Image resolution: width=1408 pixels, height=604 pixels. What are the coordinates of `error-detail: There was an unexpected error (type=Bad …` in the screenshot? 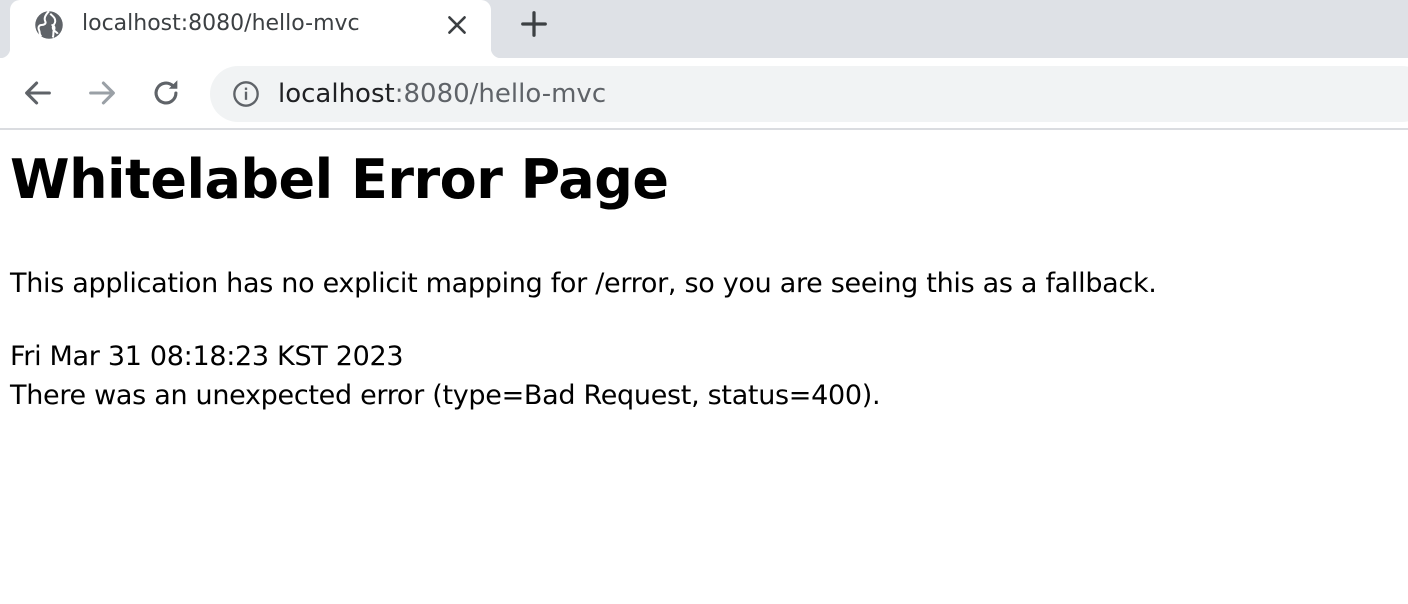 It's located at (445, 395).